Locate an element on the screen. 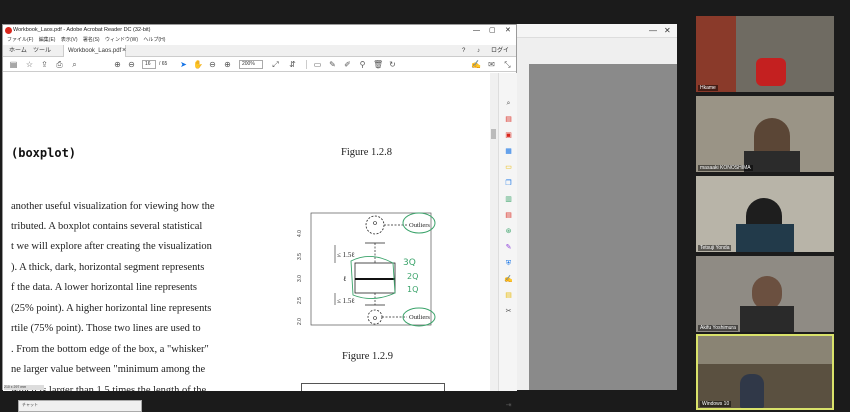  red-chair is located at coordinates (771, 72).